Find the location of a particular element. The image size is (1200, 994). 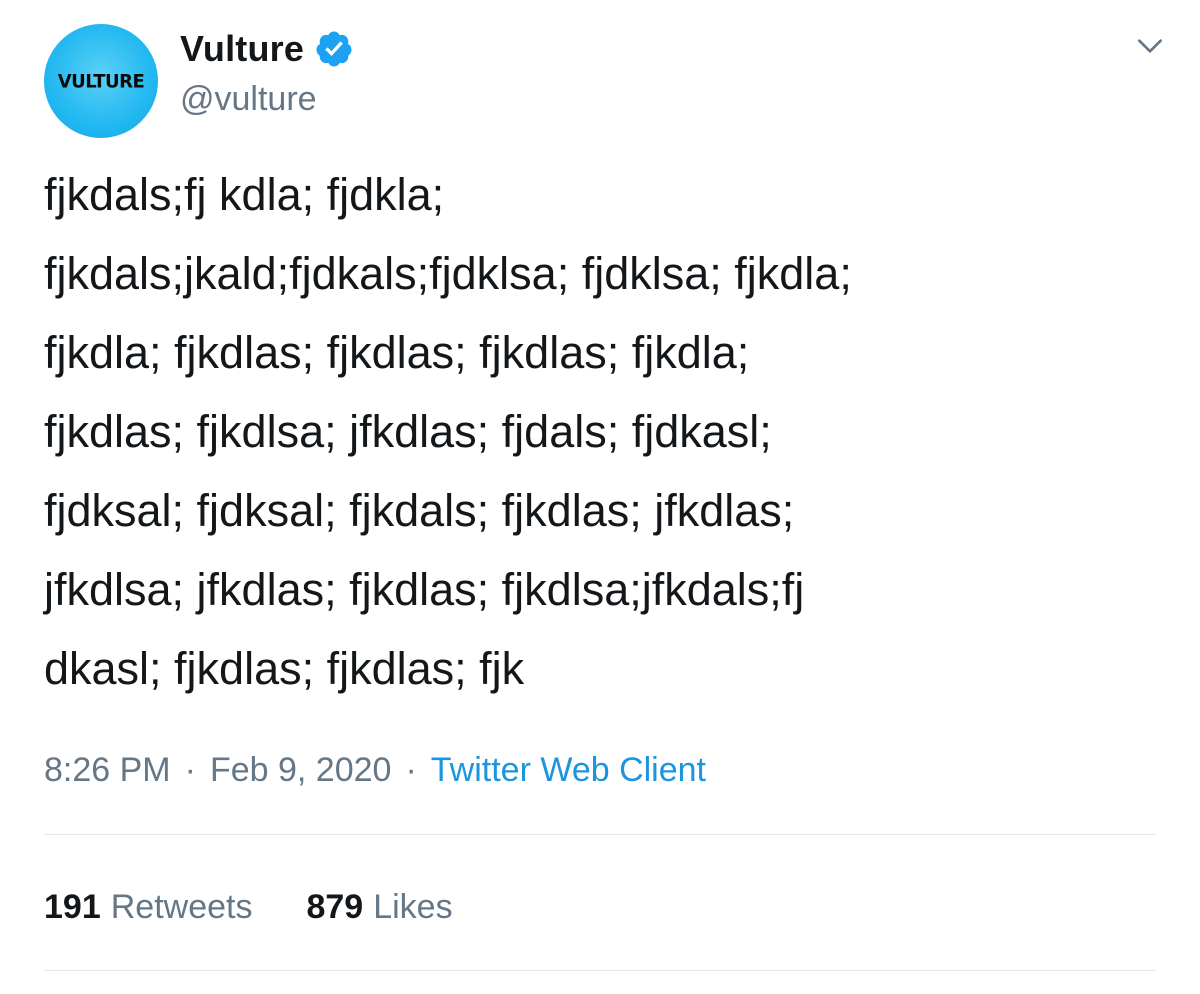

author-name-row: Vulture is located at coordinates (267, 49).